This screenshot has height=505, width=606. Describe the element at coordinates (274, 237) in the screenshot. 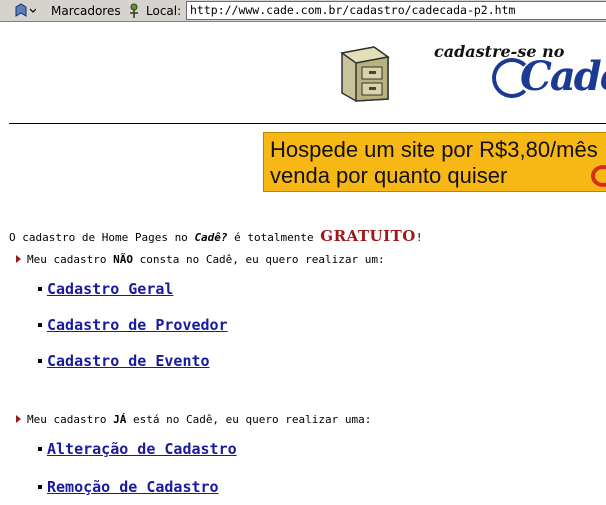

I see `intro-middle: é totalmente` at that location.